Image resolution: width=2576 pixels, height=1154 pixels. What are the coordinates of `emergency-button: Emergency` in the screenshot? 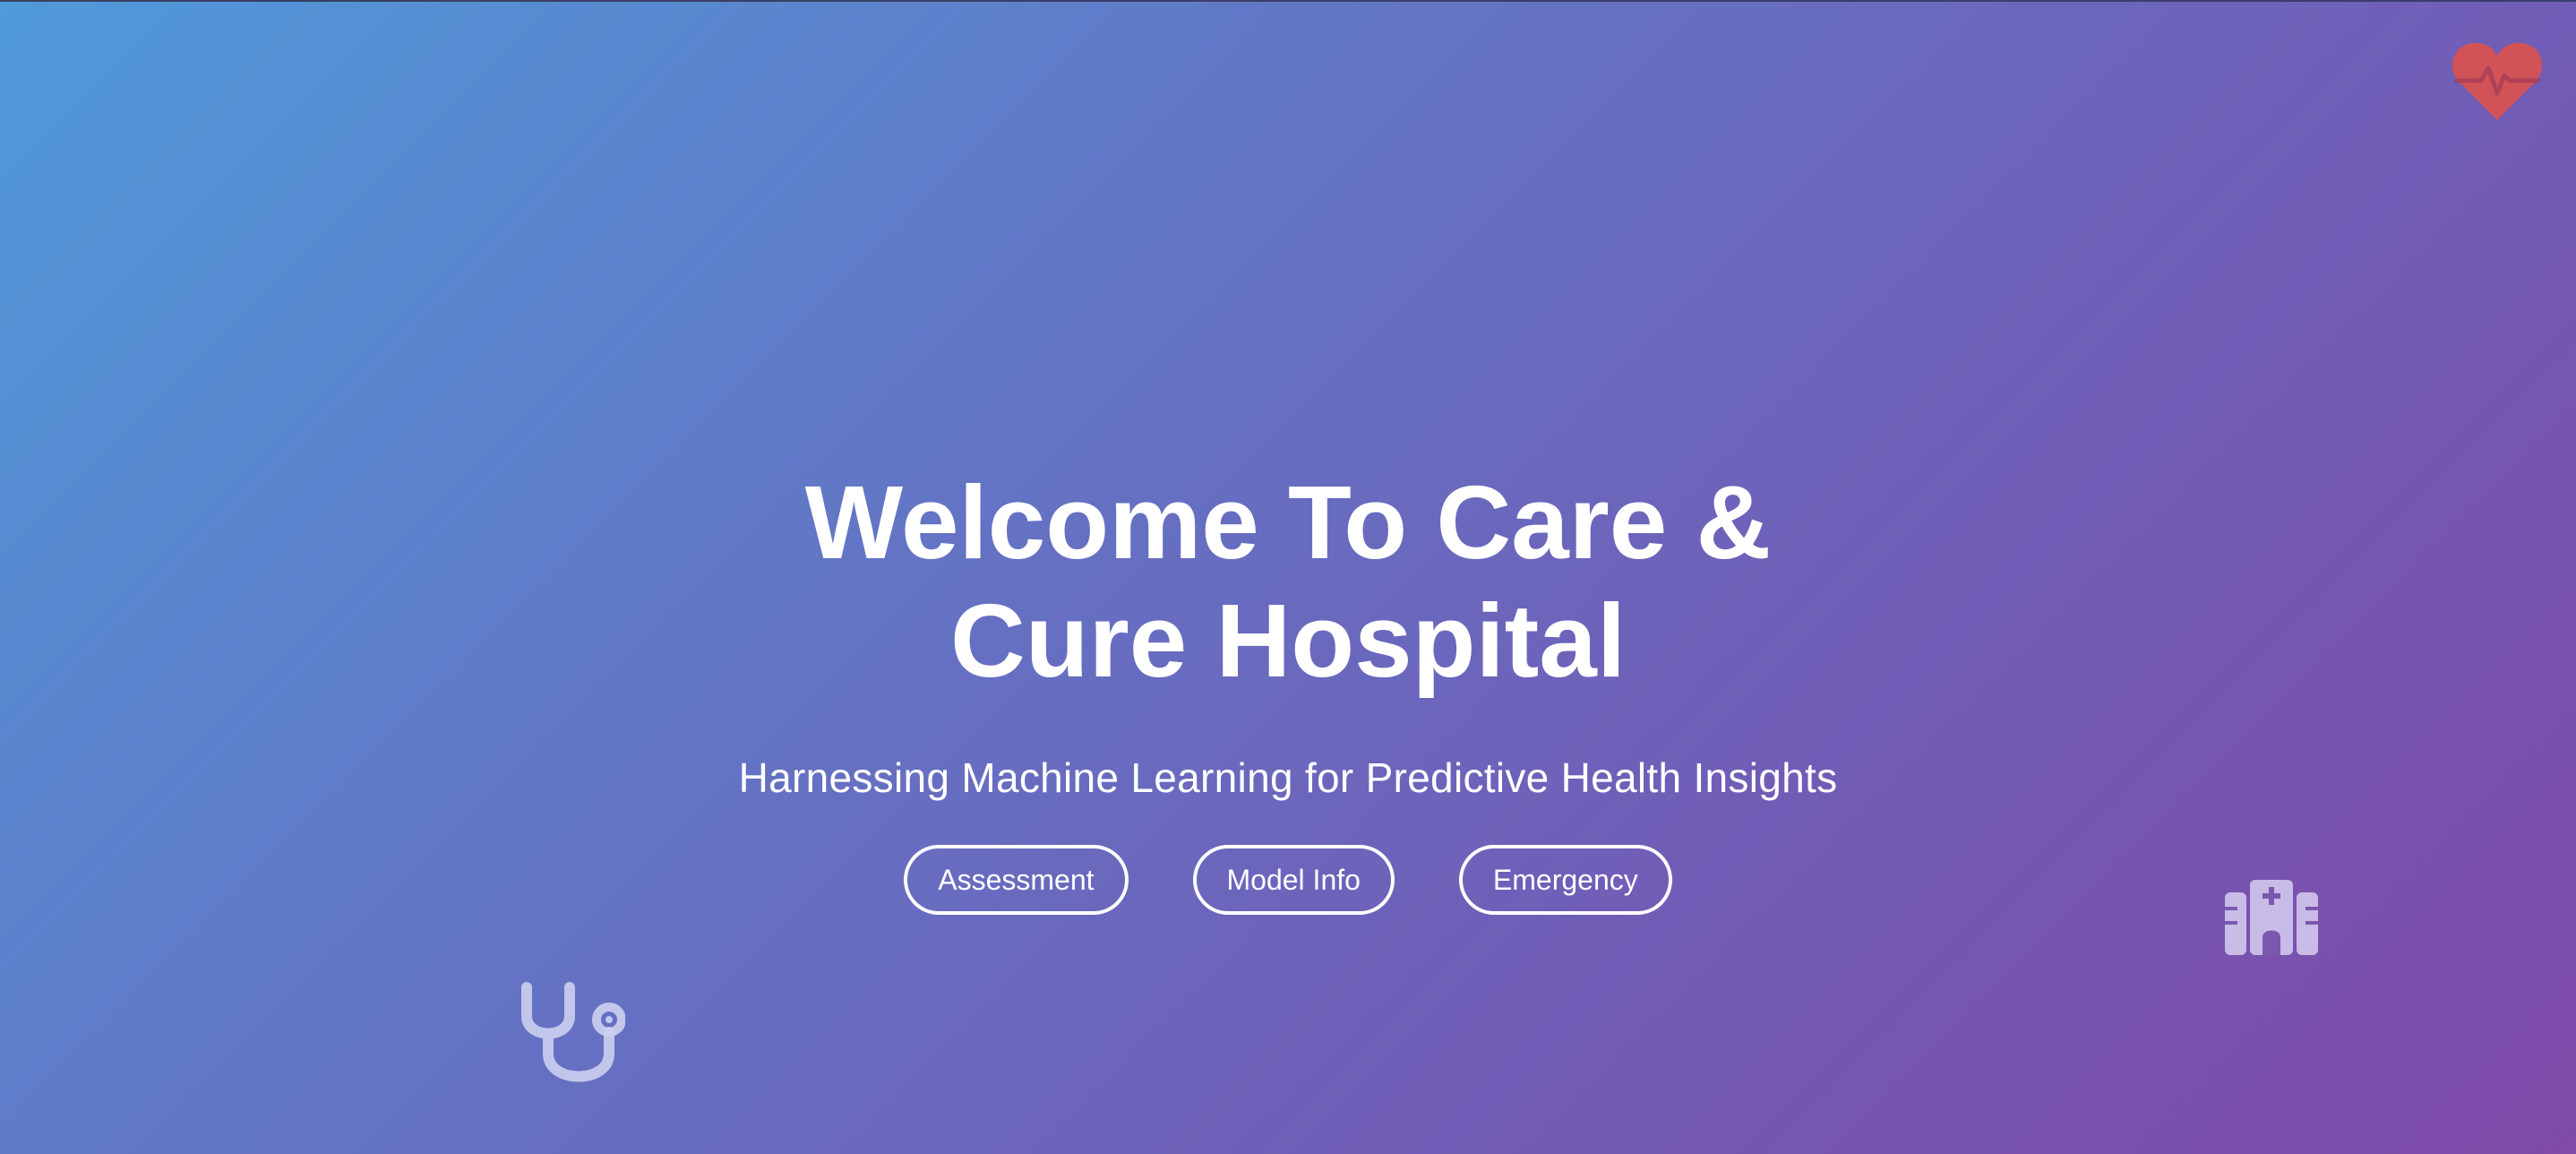 It's located at (1565, 880).